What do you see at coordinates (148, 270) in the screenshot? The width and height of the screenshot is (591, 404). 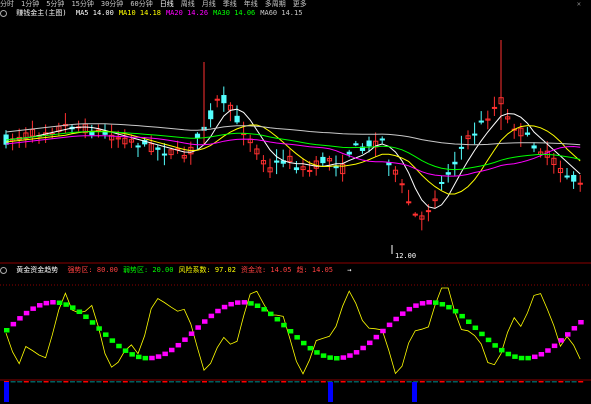 I see `sub-label-1: 弱势区: 20.00` at bounding box center [148, 270].